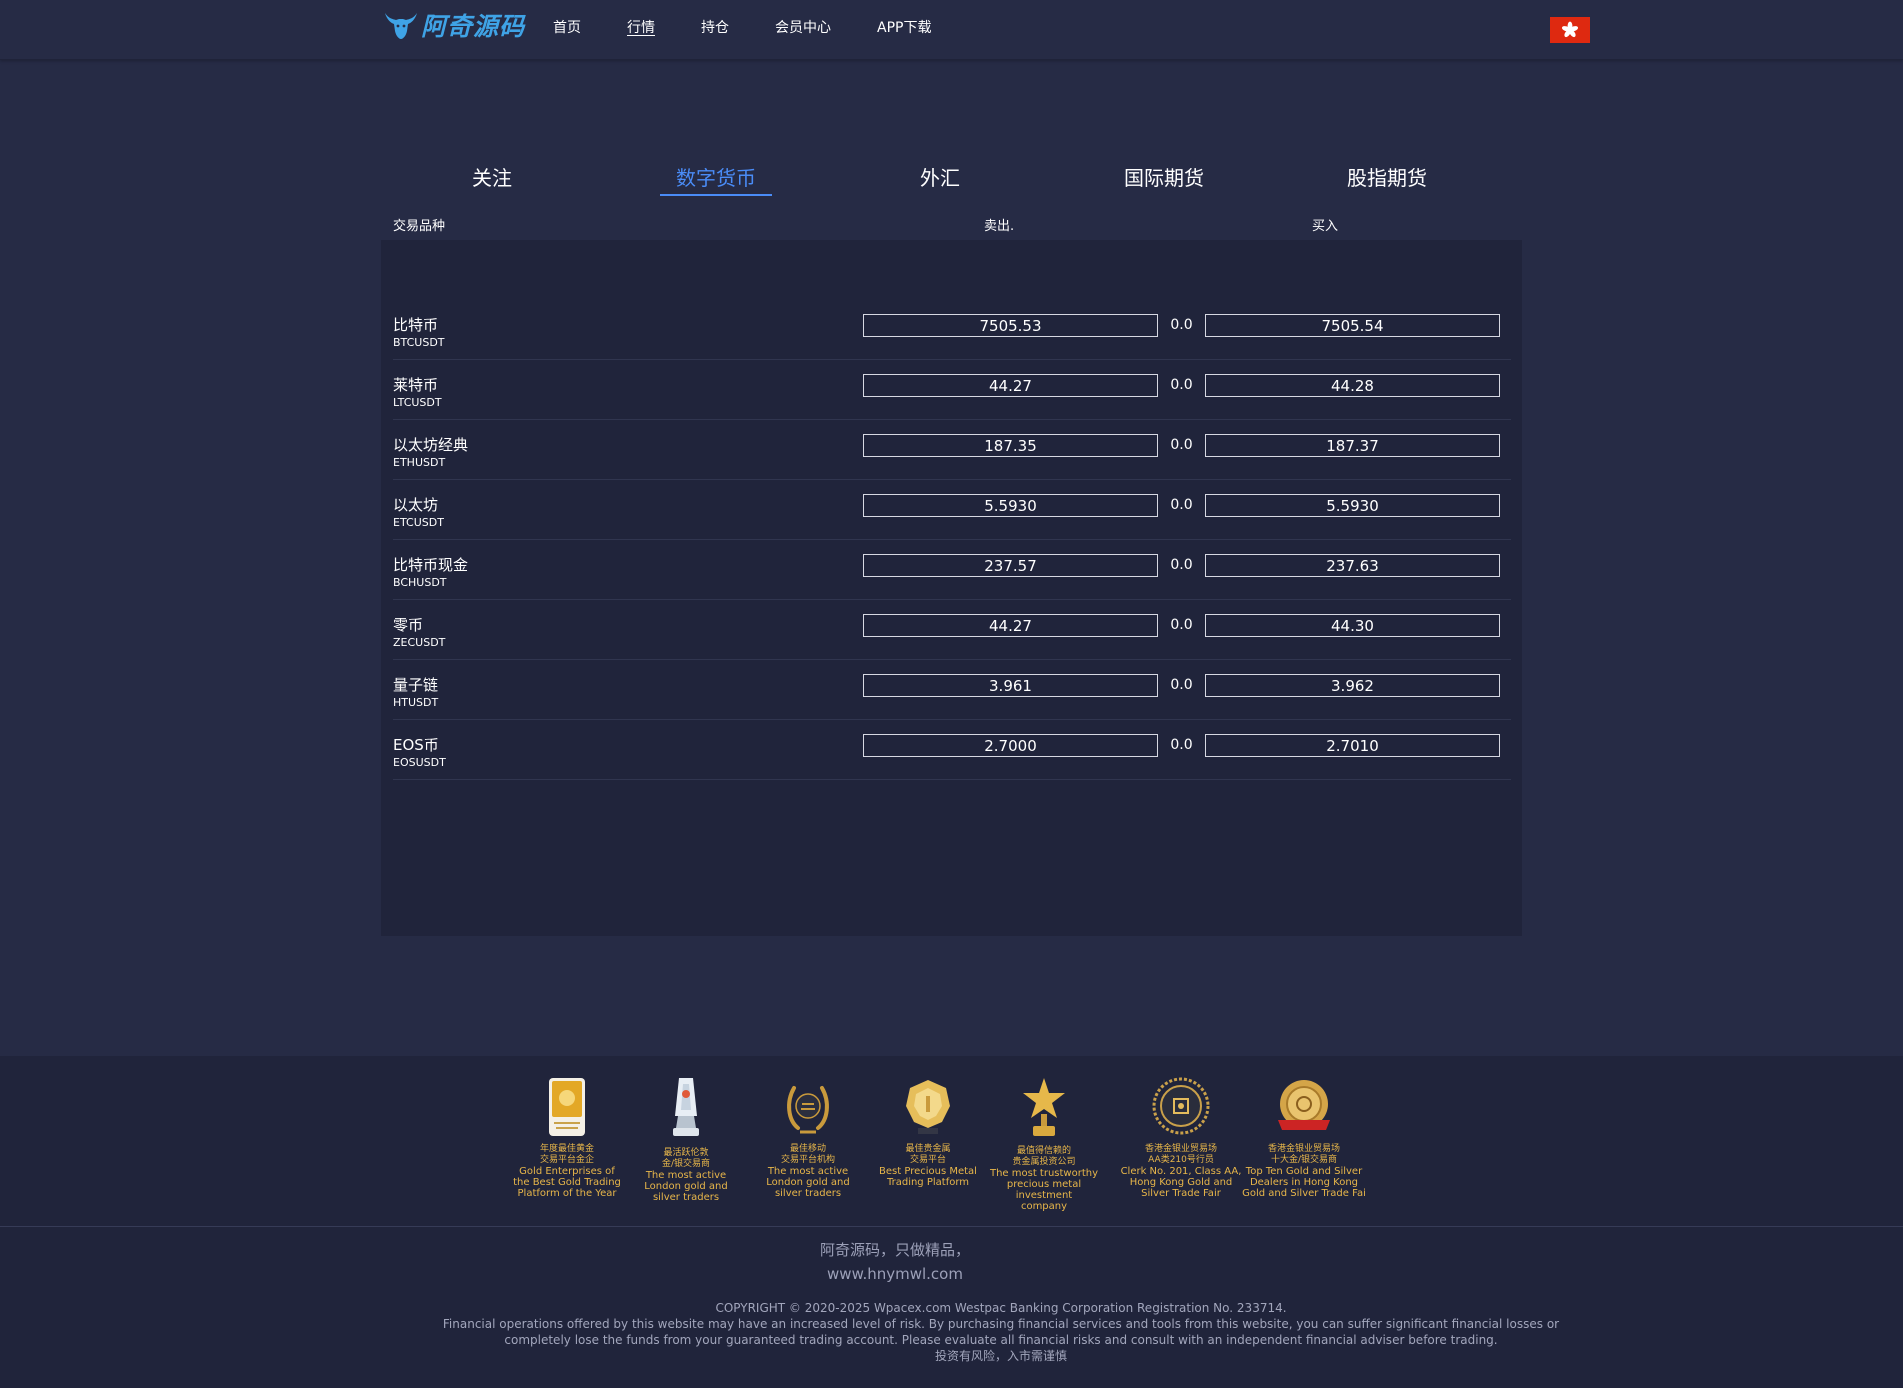 The image size is (1903, 1388). Describe the element at coordinates (1352, 505) in the screenshot. I see `buy-price: 5.5930` at that location.